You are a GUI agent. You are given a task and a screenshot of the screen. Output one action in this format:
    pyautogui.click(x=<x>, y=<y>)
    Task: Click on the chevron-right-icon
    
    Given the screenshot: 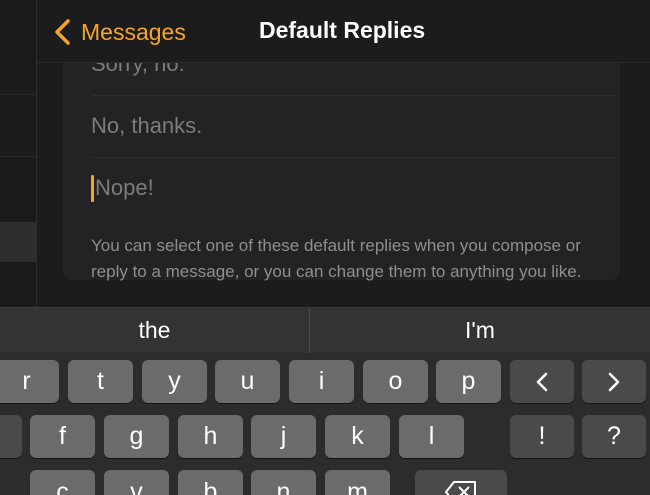 What is the action you would take?
    pyautogui.click(x=614, y=381)
    